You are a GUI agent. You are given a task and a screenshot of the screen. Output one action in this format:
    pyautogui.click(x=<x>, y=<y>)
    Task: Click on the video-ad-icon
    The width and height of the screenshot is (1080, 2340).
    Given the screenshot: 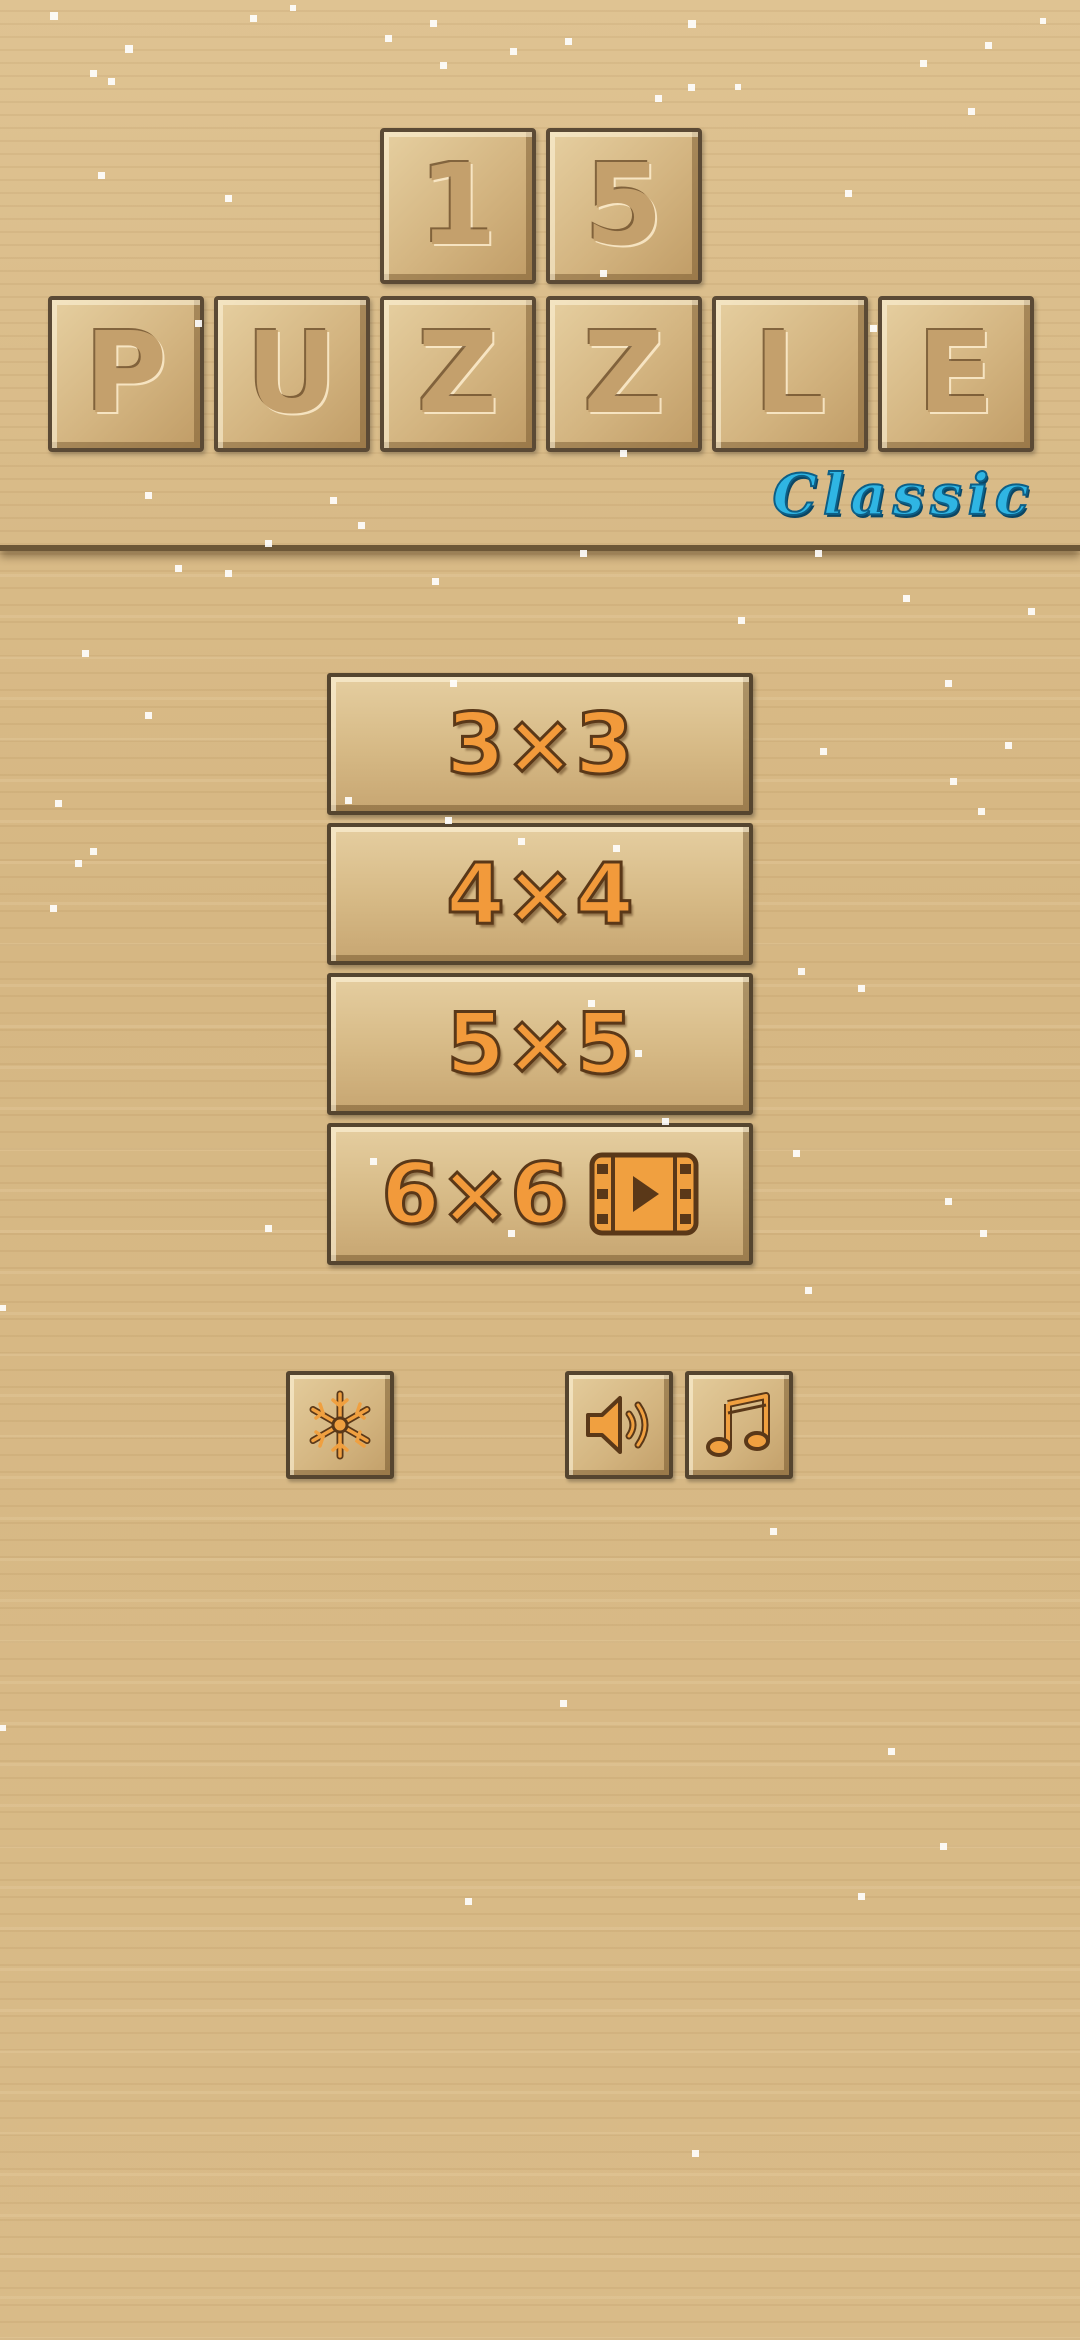 What is the action you would take?
    pyautogui.click(x=644, y=1194)
    